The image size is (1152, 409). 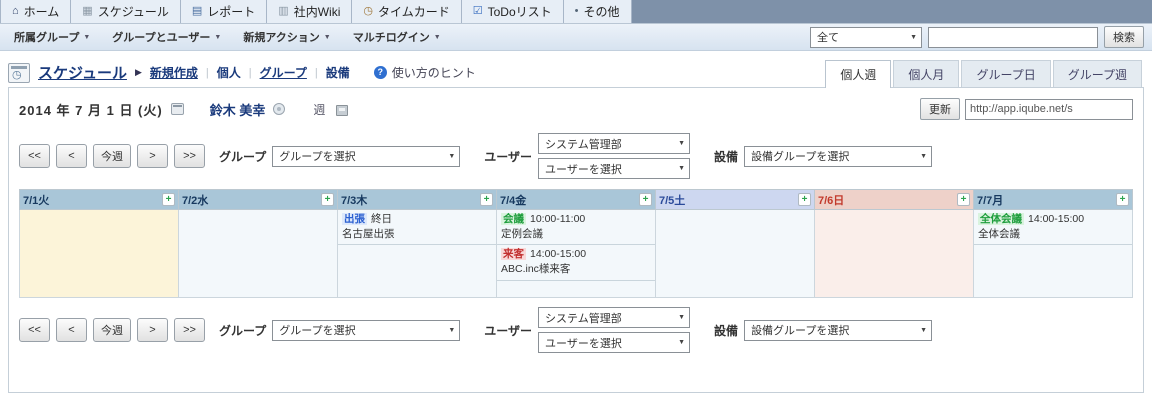 I want to click on event-item: 来客 14:00-15:00 ABC.inc様来客, so click(x=576, y=263).